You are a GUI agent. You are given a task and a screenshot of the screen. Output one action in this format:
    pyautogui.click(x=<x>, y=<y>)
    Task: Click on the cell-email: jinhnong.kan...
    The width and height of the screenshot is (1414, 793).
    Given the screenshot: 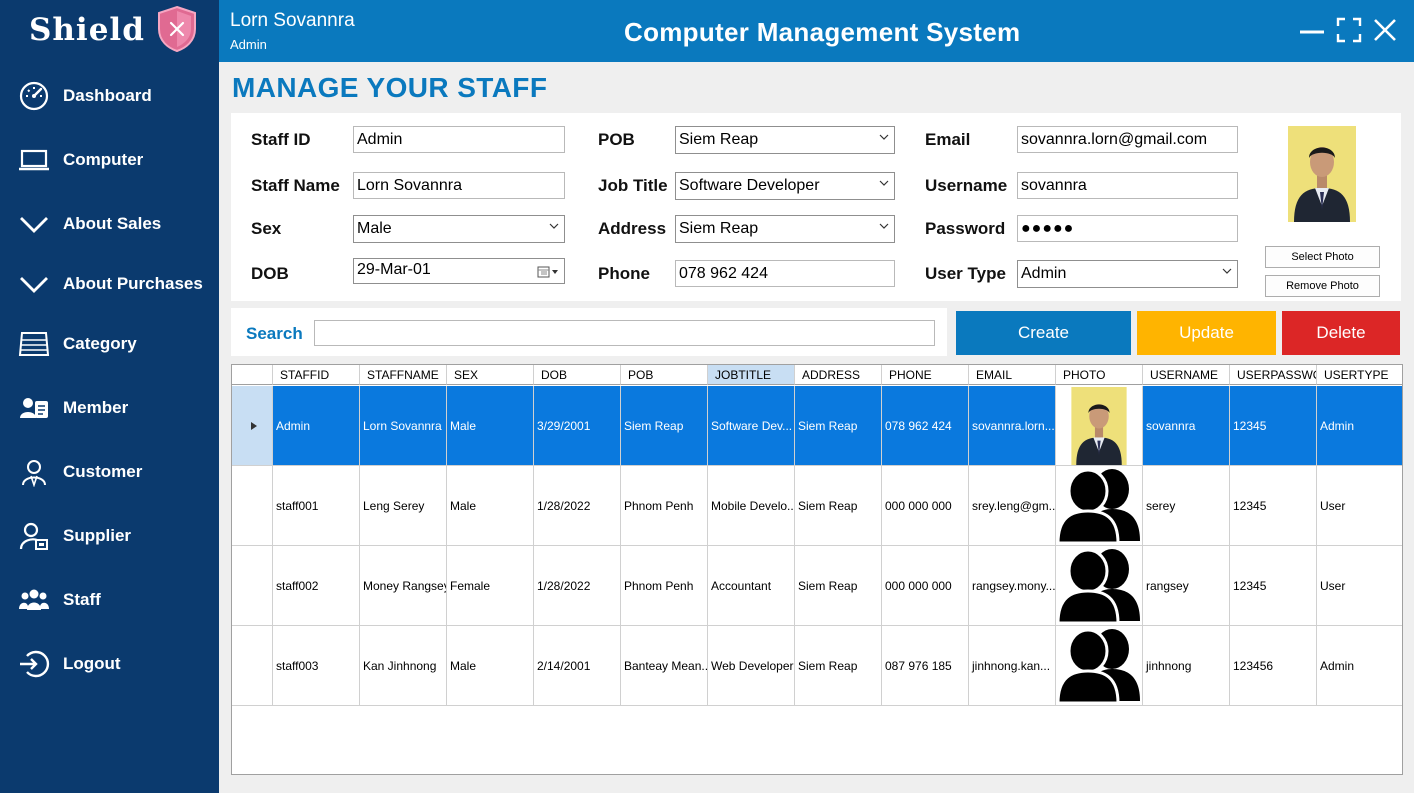 What is the action you would take?
    pyautogui.click(x=1012, y=666)
    